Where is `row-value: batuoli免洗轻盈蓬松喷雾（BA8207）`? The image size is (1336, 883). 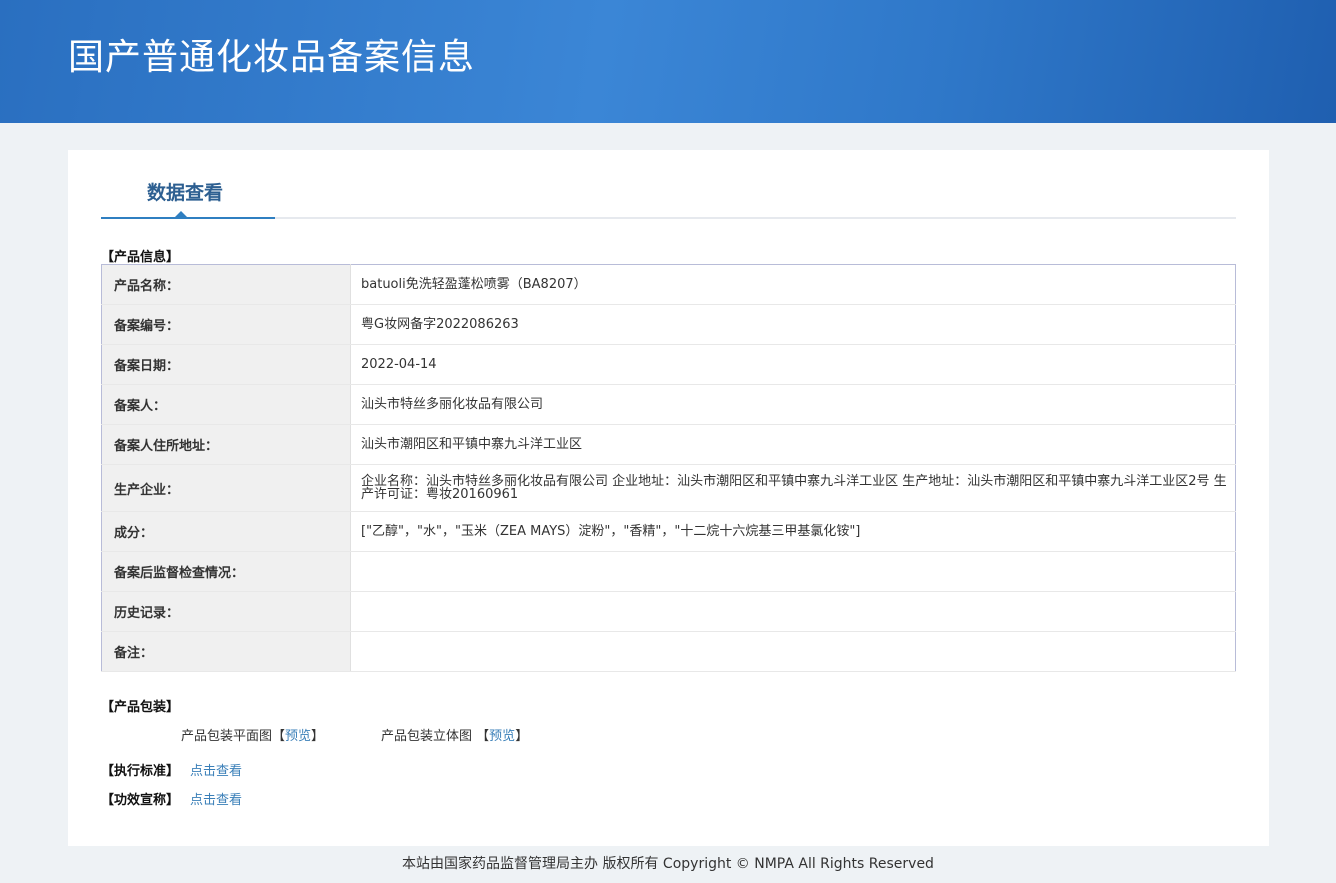 row-value: batuoli免洗轻盈蓬松喷雾（BA8207） is located at coordinates (793, 284).